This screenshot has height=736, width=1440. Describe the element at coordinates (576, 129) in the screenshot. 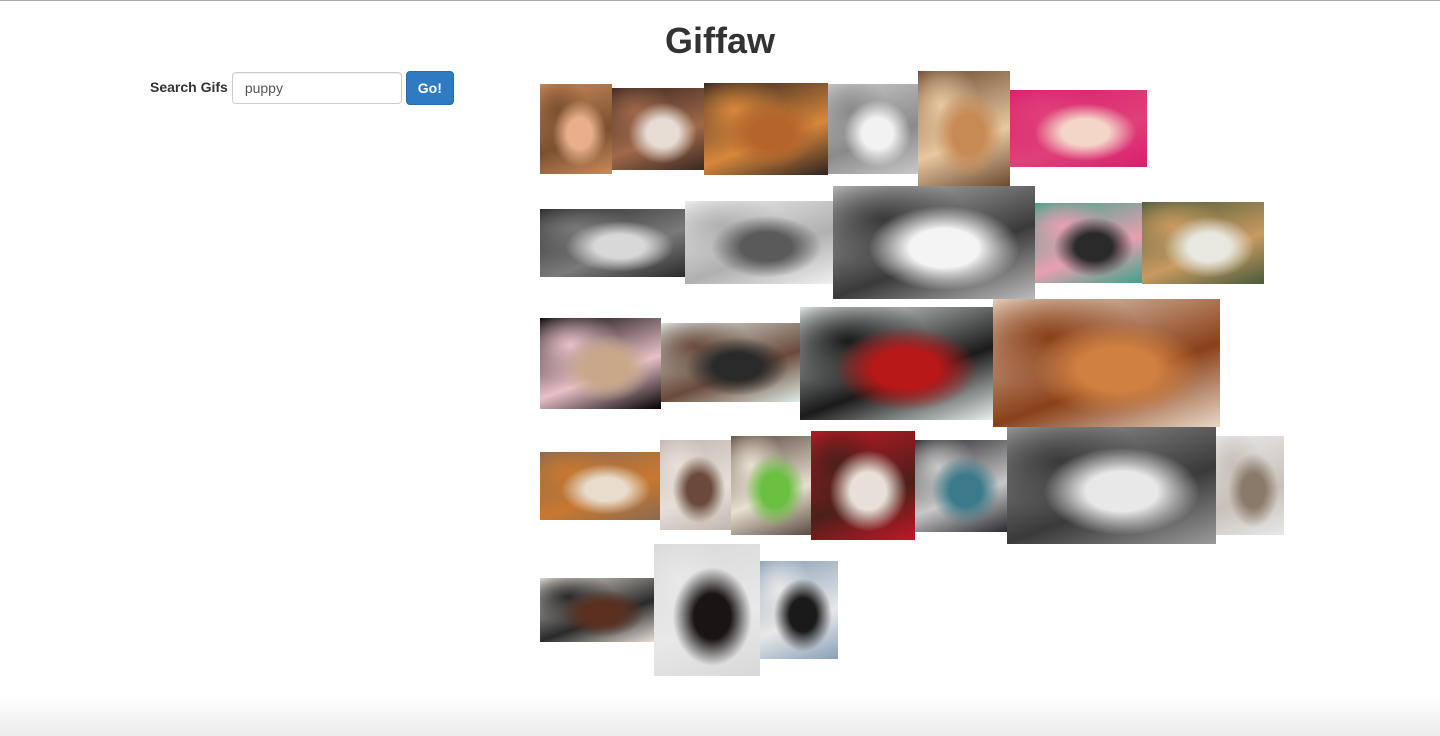

I see `gif-puppy-1-image` at that location.